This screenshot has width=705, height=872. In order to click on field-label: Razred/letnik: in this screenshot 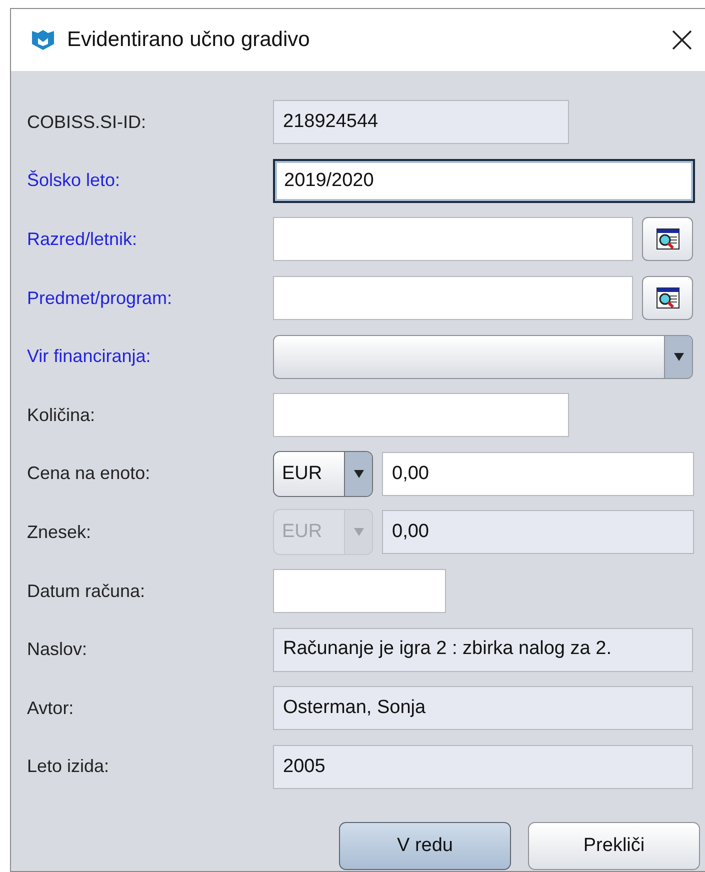, I will do `click(82, 239)`.